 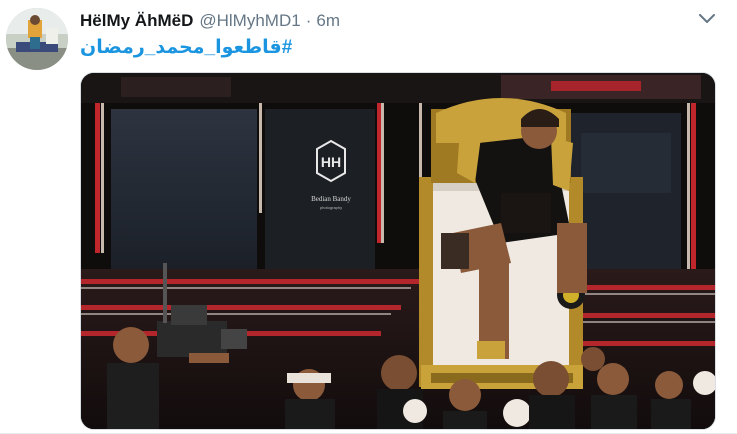 I want to click on tweet-hashtag-link: #قاطعوا_محمد_رمضان, so click(x=186, y=47).